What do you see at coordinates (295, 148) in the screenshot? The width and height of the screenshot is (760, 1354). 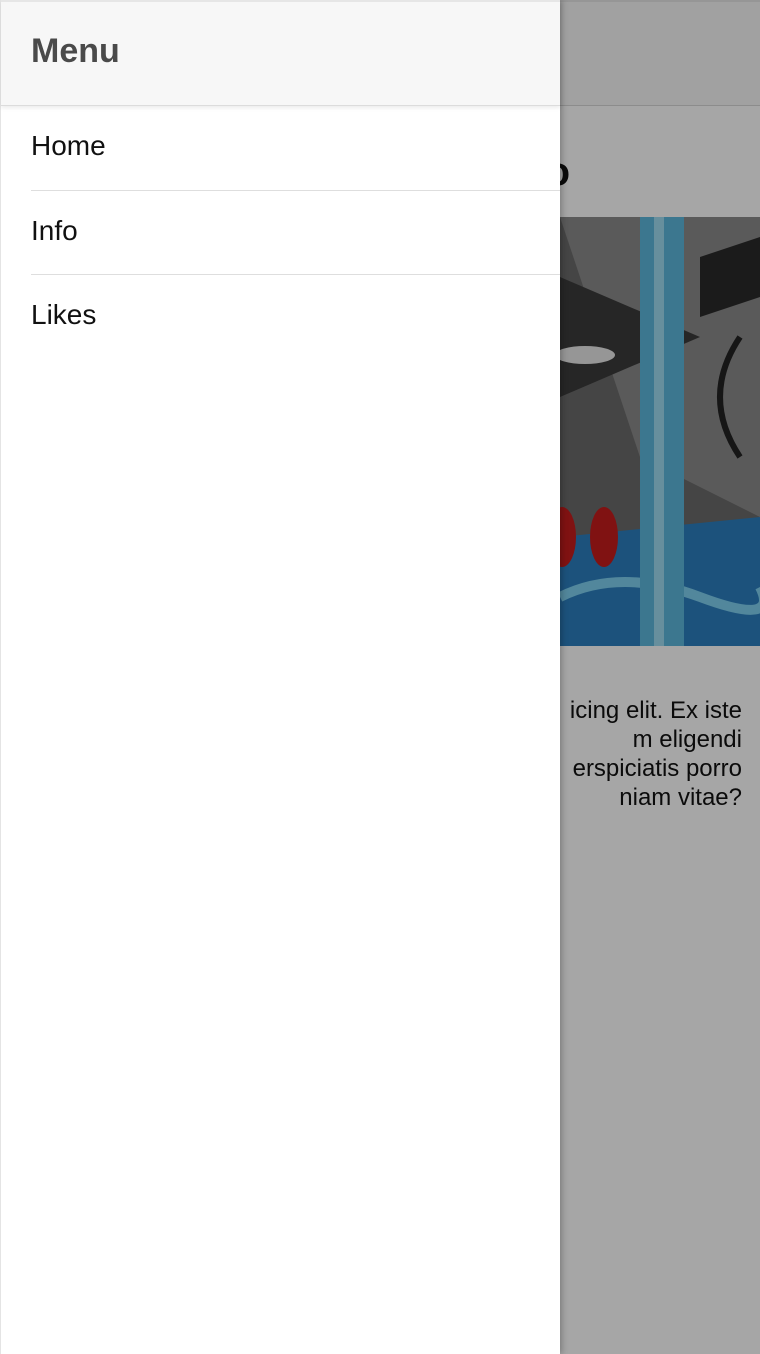 I see `menu-item-home: Home` at bounding box center [295, 148].